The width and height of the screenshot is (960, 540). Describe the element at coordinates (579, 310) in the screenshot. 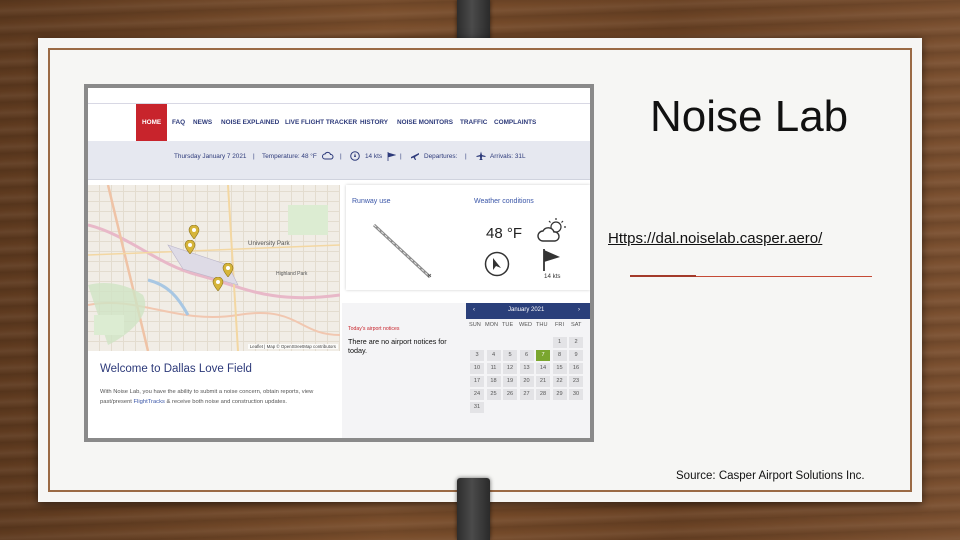

I see `calendar-next-button: ›` at that location.